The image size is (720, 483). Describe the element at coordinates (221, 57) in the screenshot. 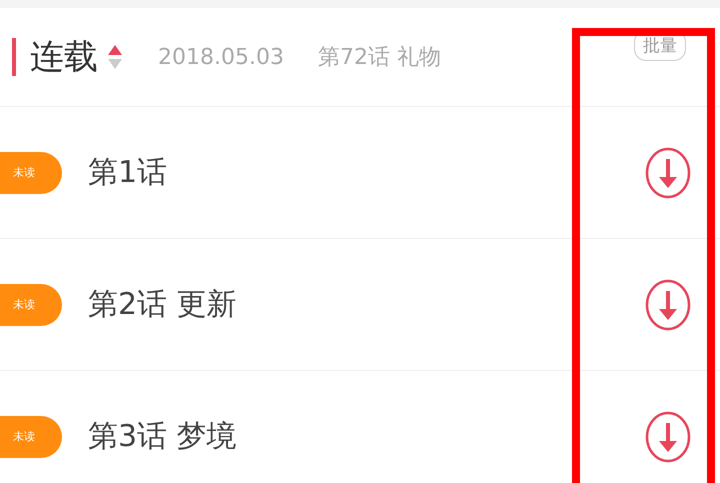

I see `update-date: 2018.05.03` at that location.